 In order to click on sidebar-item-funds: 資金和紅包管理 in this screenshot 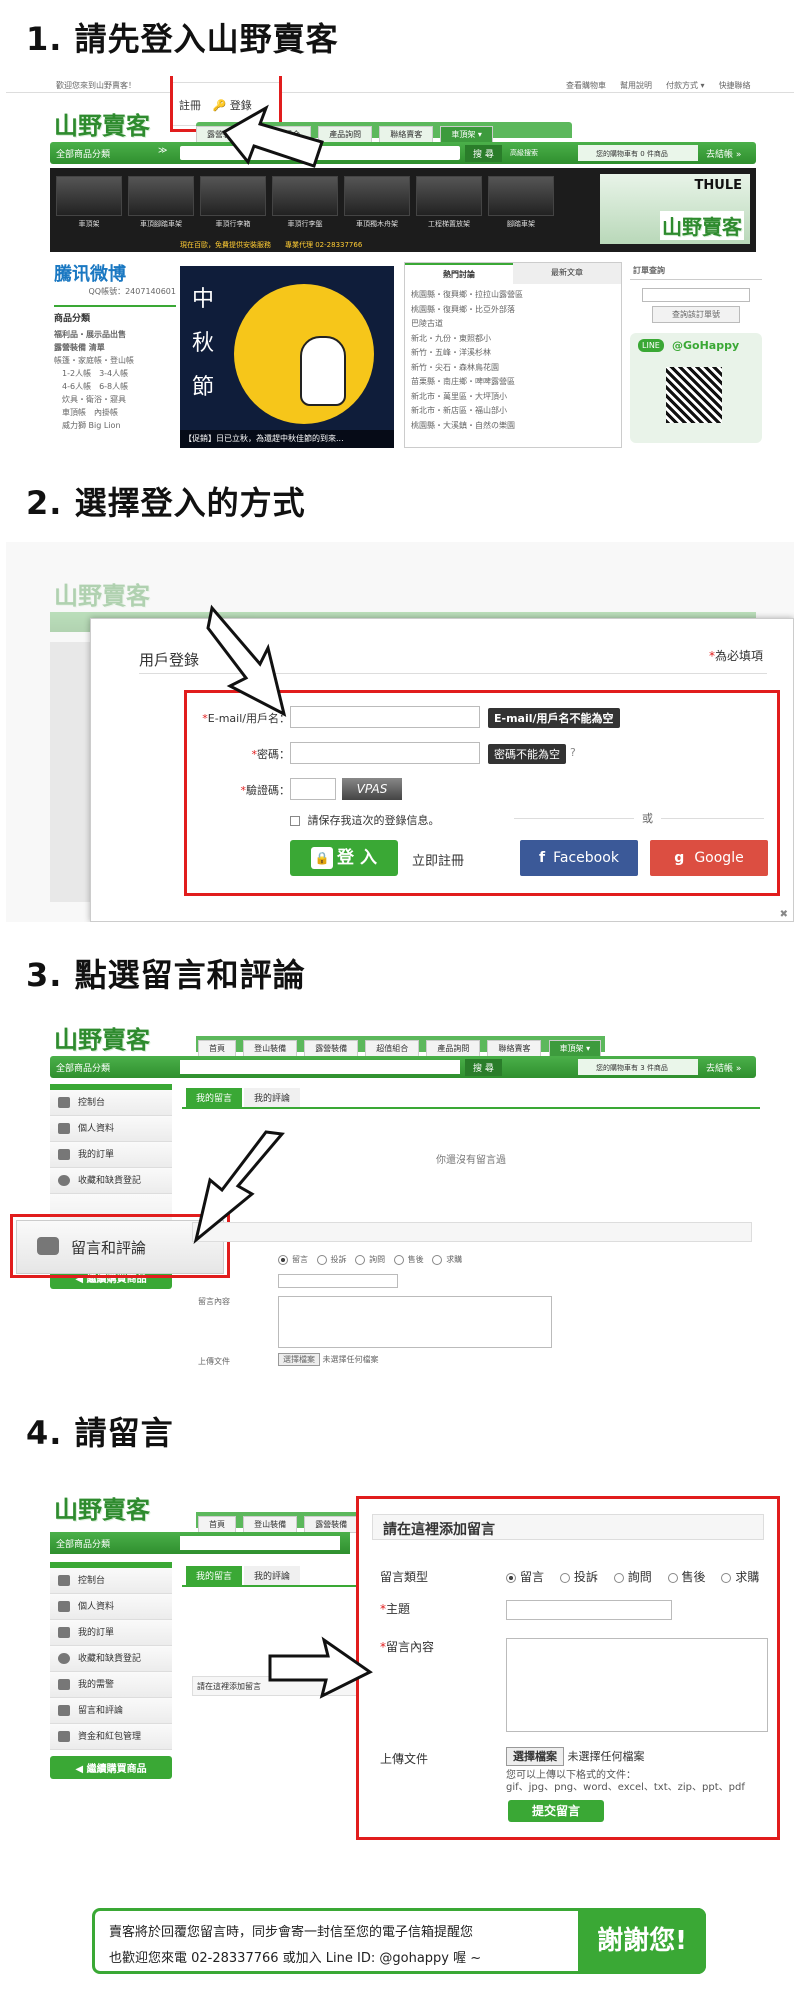, I will do `click(111, 1737)`.